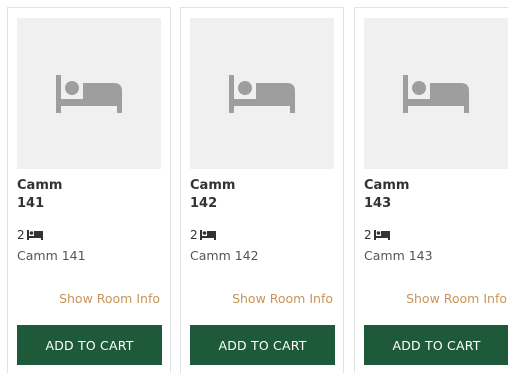 This screenshot has width=508, height=373. Describe the element at coordinates (204, 203) in the screenshot. I see `room-number: 142` at that location.